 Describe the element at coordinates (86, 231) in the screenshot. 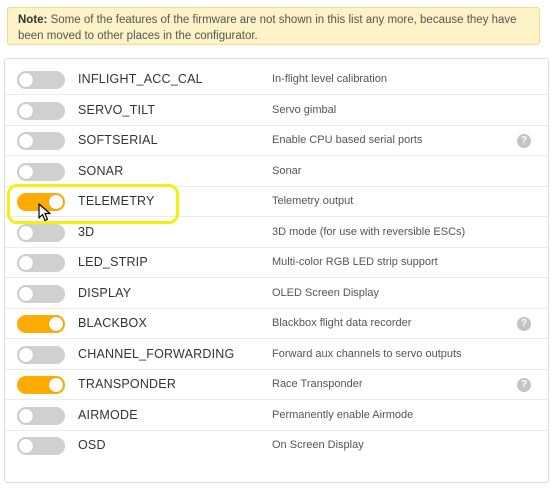

I see `feature-name: 3D` at that location.